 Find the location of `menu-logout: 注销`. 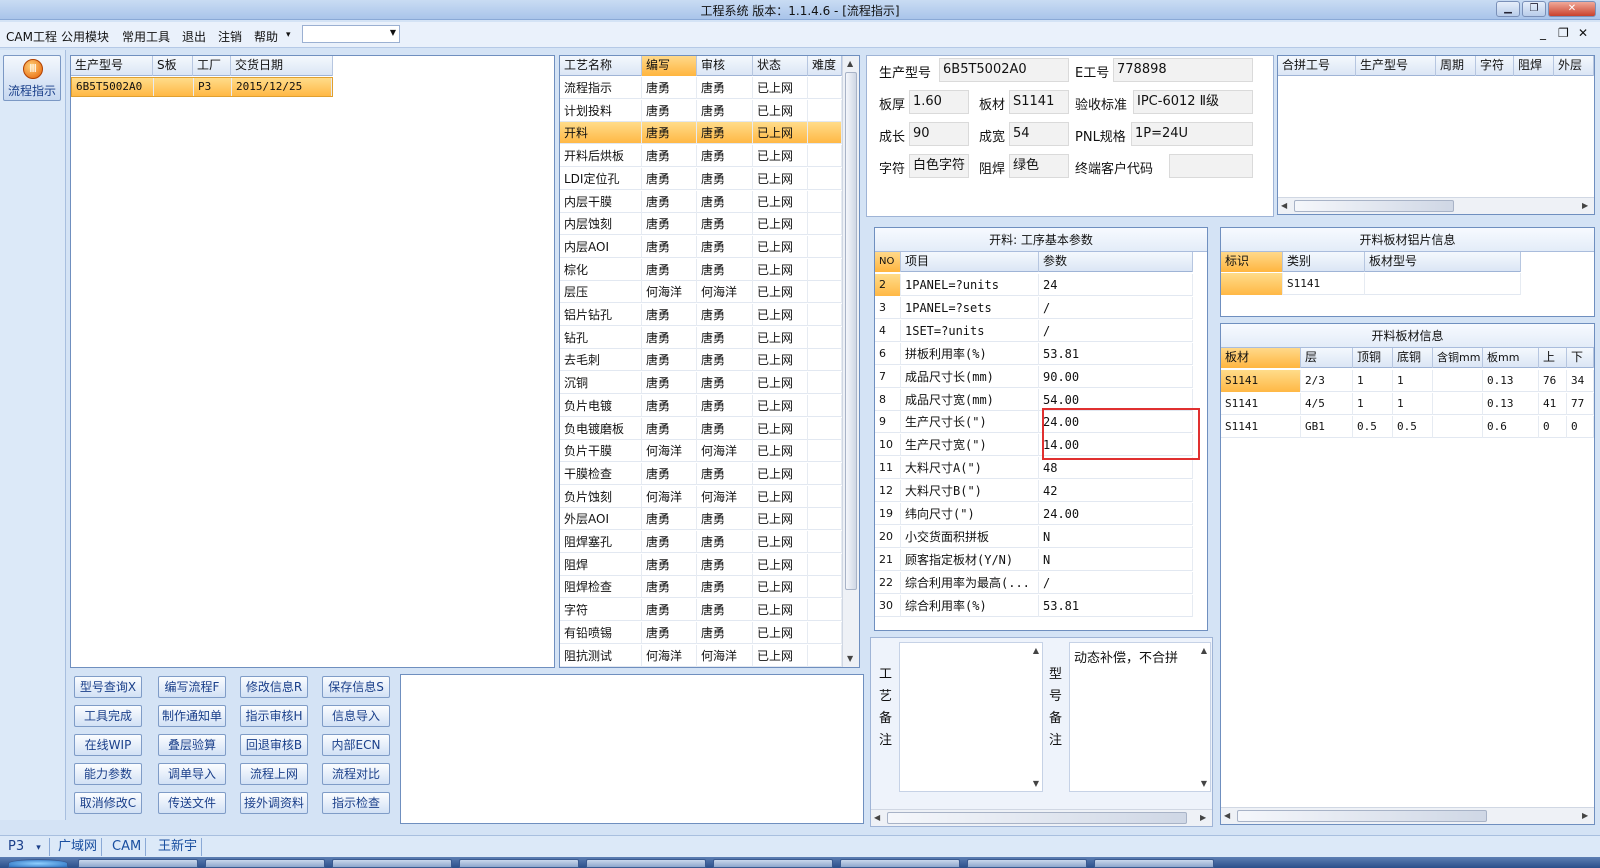

menu-logout: 注销 is located at coordinates (230, 36).